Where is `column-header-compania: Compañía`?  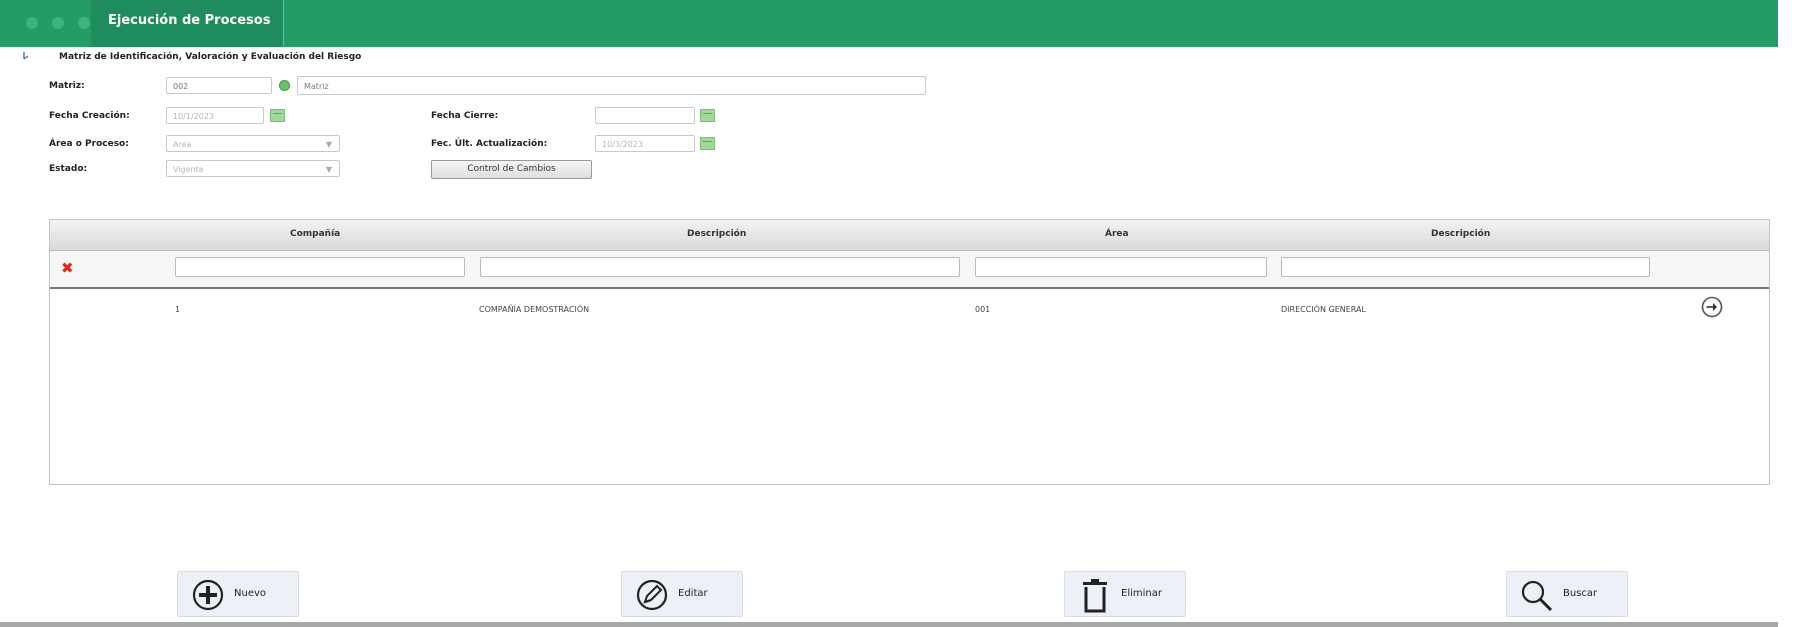 column-header-compania: Compañía is located at coordinates (315, 234).